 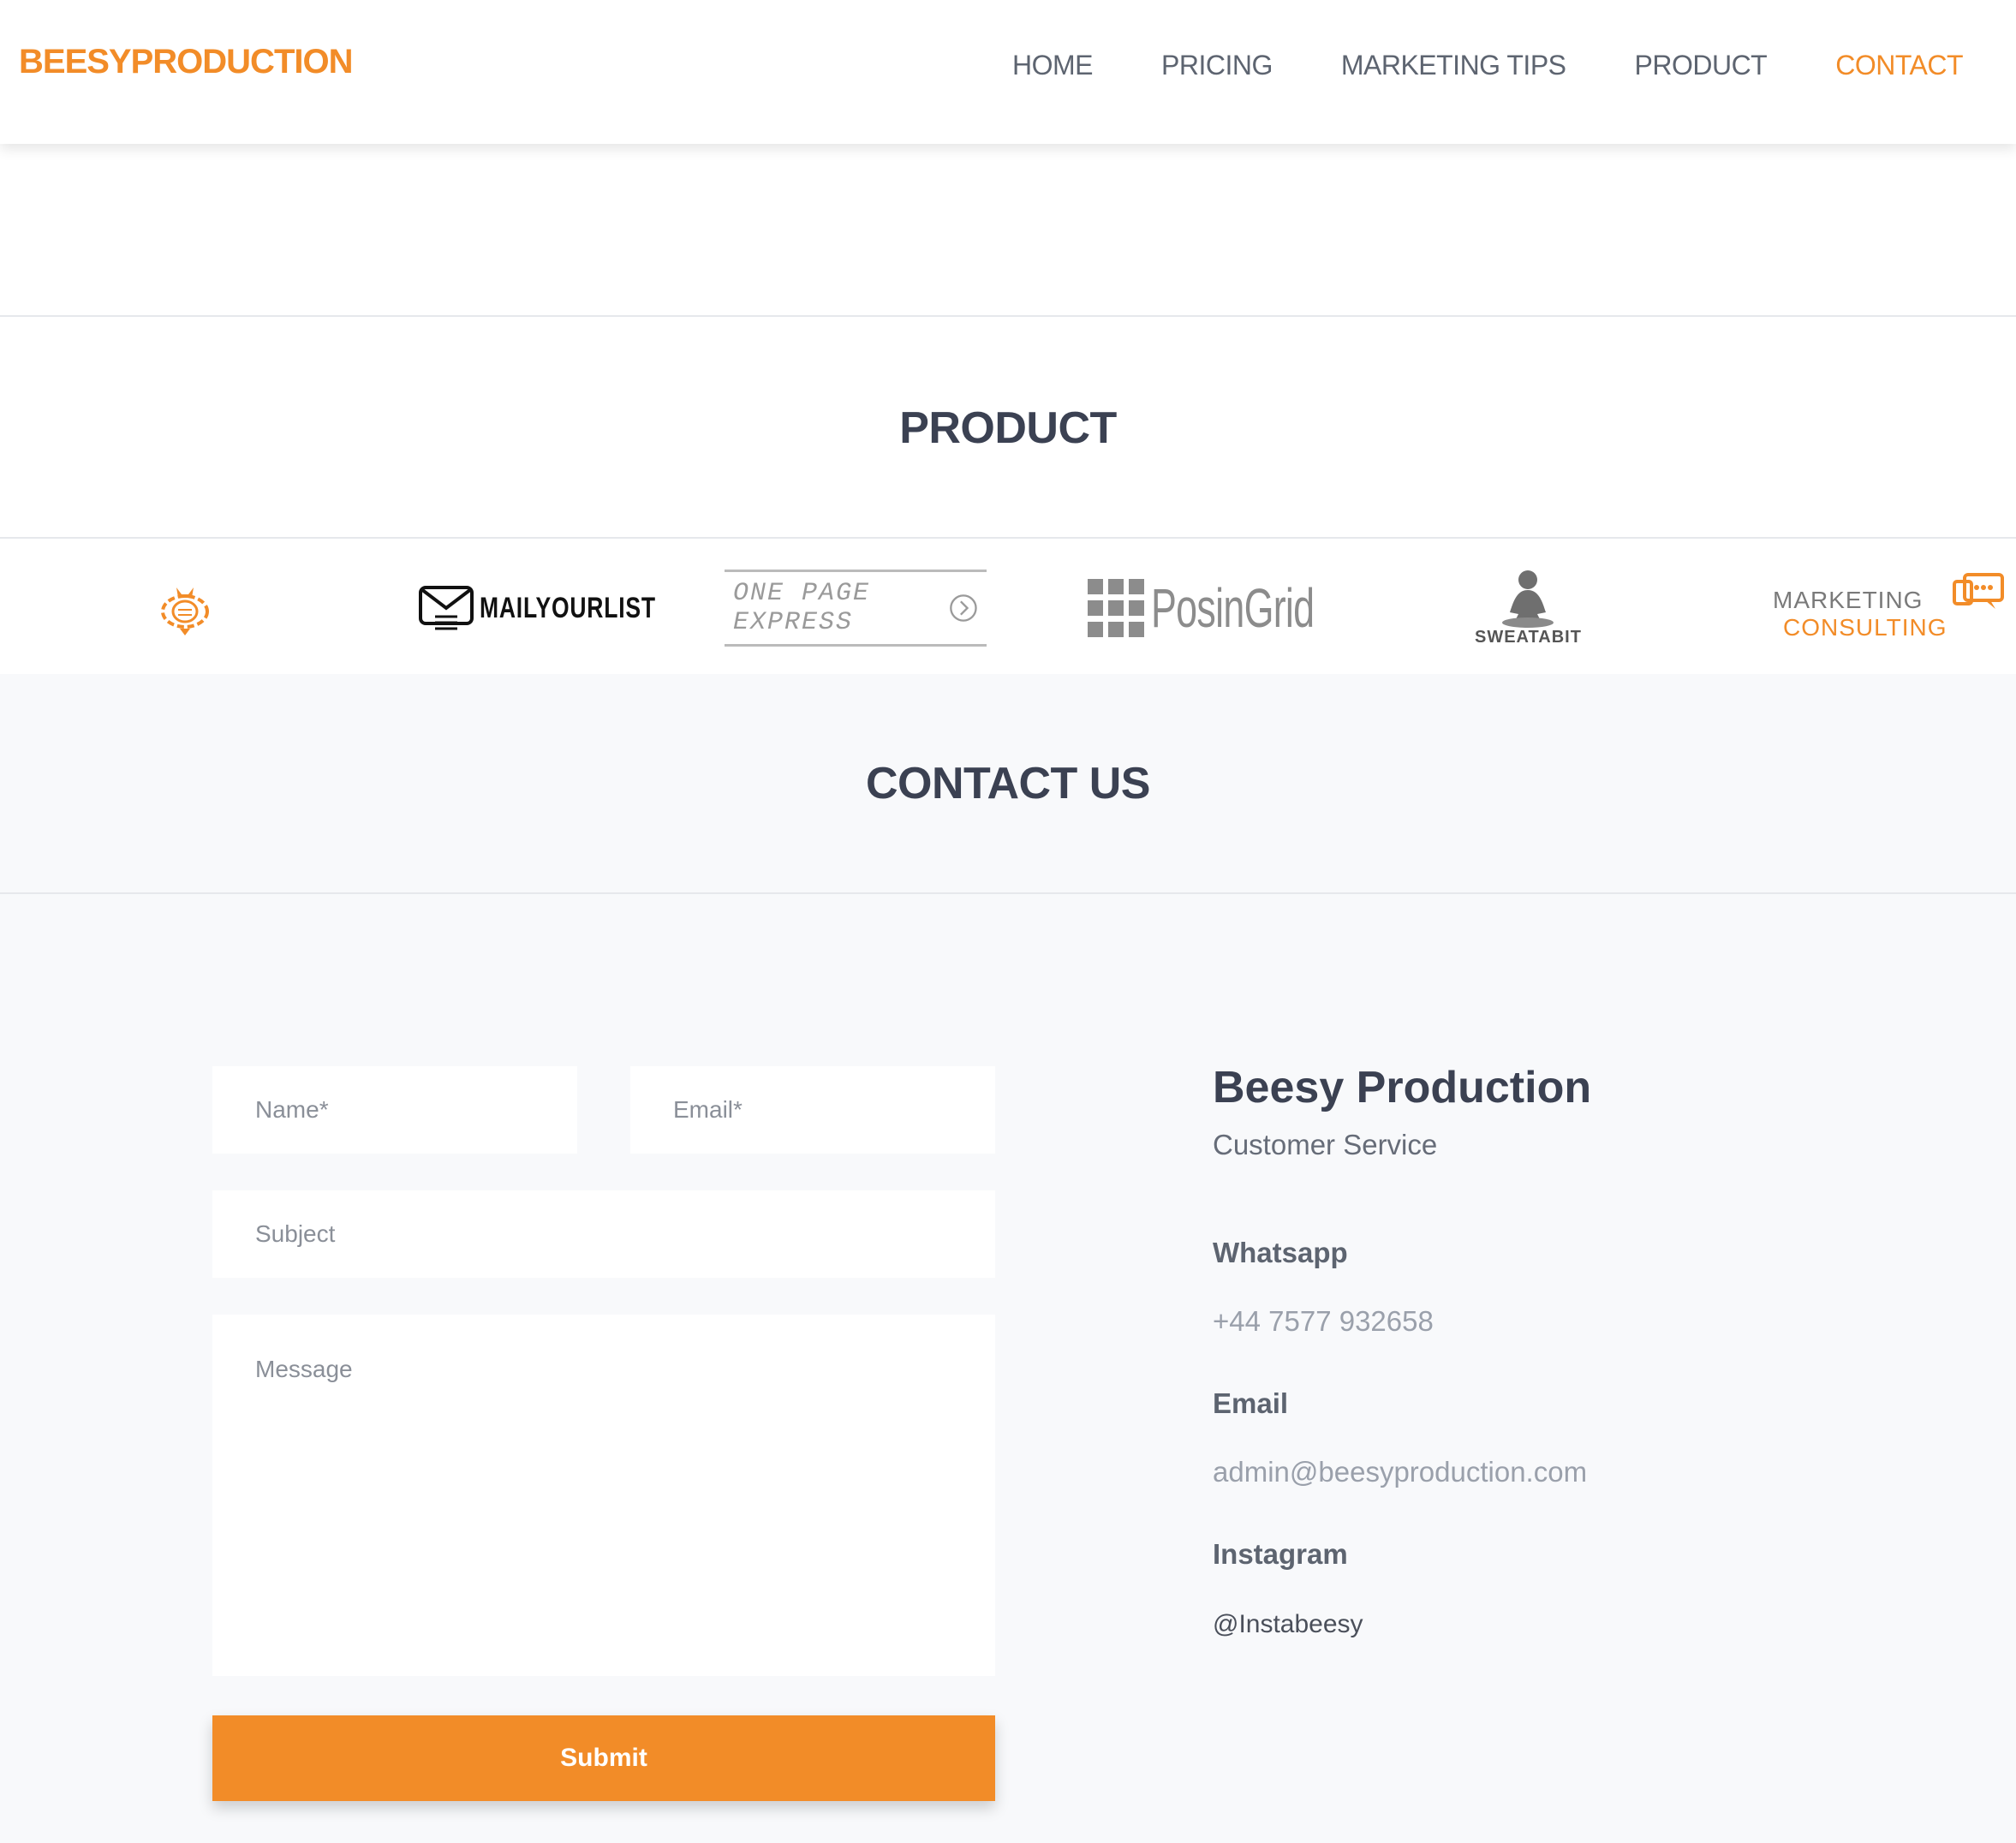 What do you see at coordinates (1701, 66) in the screenshot?
I see `nav-product: PRODUCT` at bounding box center [1701, 66].